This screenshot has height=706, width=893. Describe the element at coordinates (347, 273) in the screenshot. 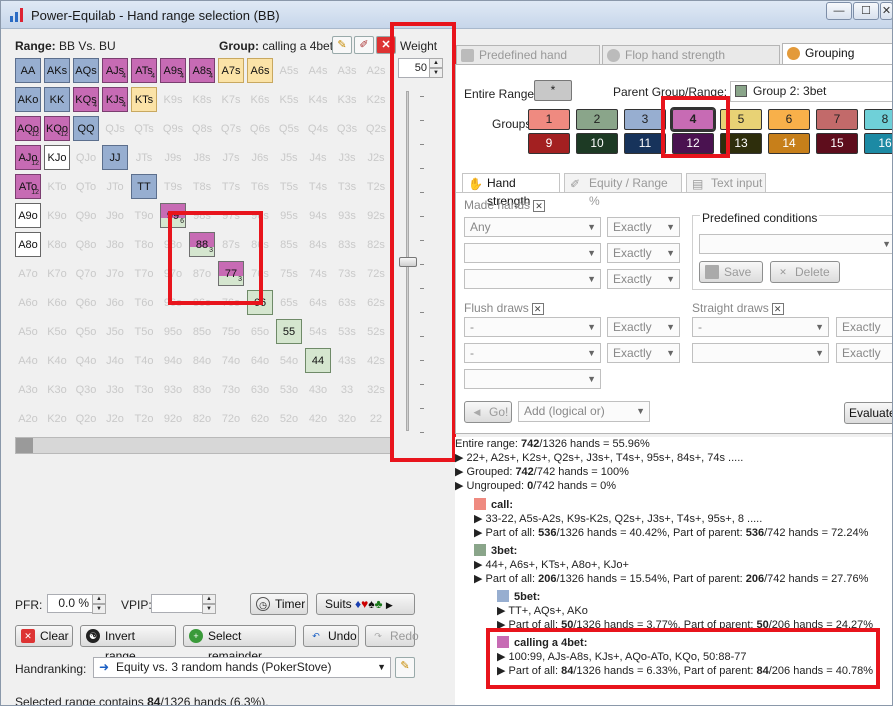

I see `hand-cell: 73s` at that location.